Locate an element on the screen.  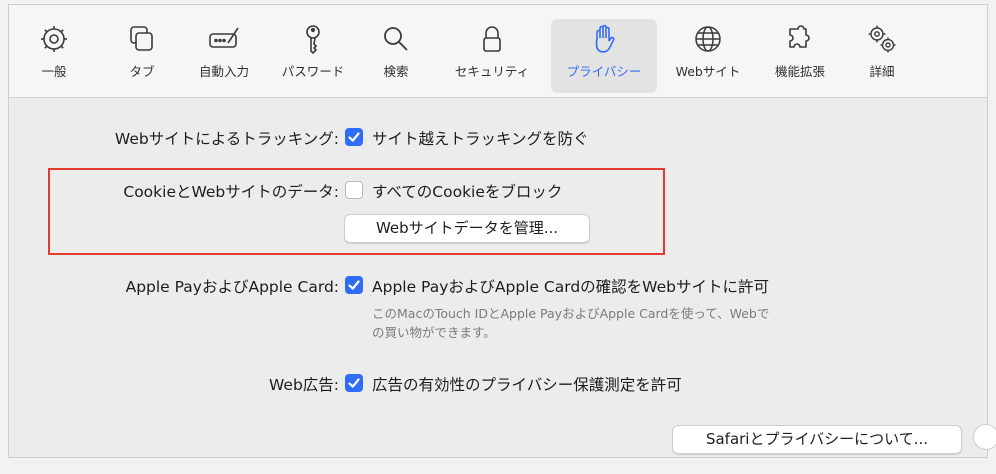
tab-websites: Webサイト is located at coordinates (708, 56).